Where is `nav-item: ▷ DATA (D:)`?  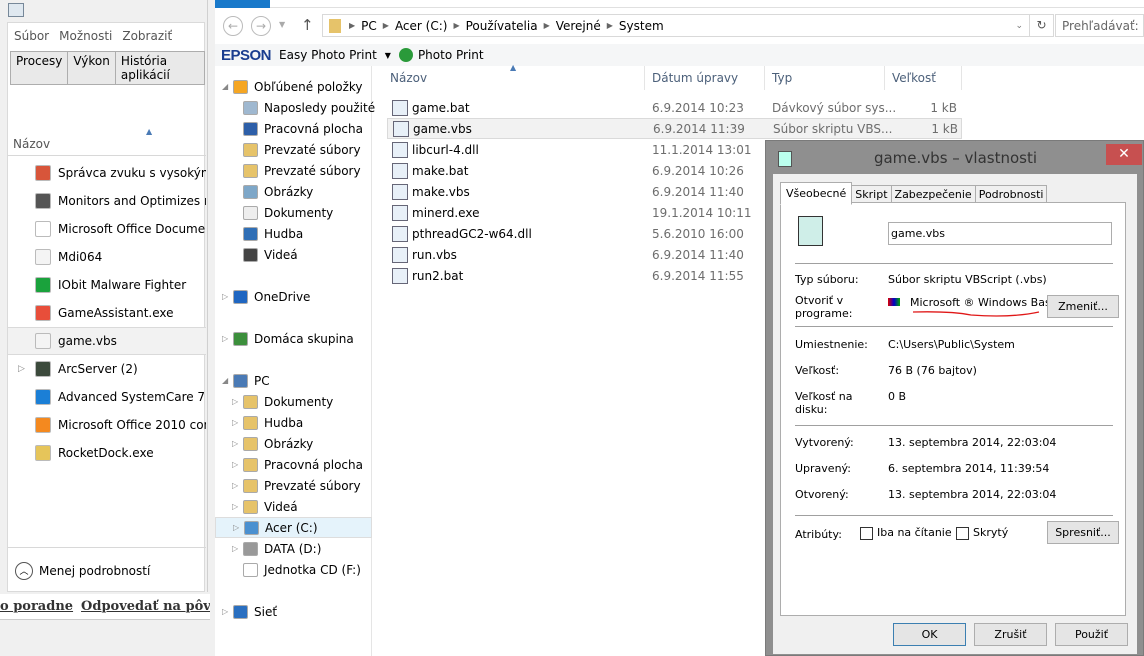
nav-item: ▷ DATA (D:) is located at coordinates (293, 548).